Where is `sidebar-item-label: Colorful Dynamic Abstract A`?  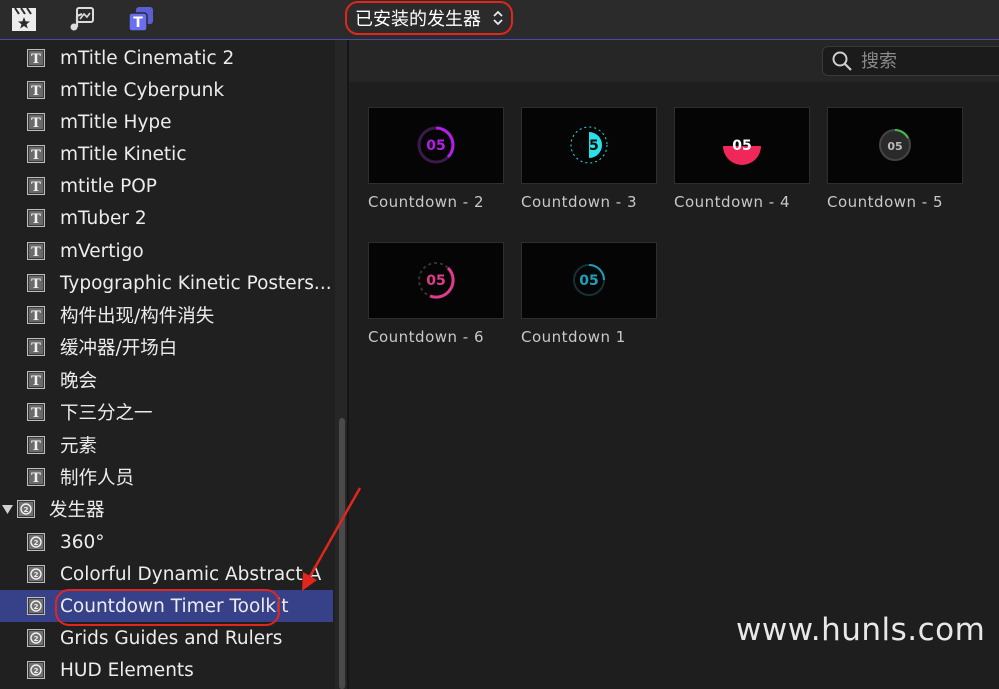
sidebar-item-label: Colorful Dynamic Abstract A is located at coordinates (191, 574).